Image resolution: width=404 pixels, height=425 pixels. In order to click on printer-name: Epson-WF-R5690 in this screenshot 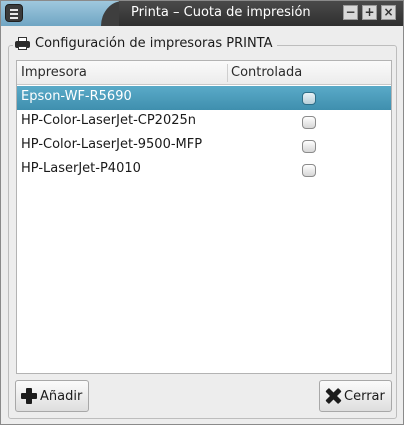, I will do `click(76, 96)`.